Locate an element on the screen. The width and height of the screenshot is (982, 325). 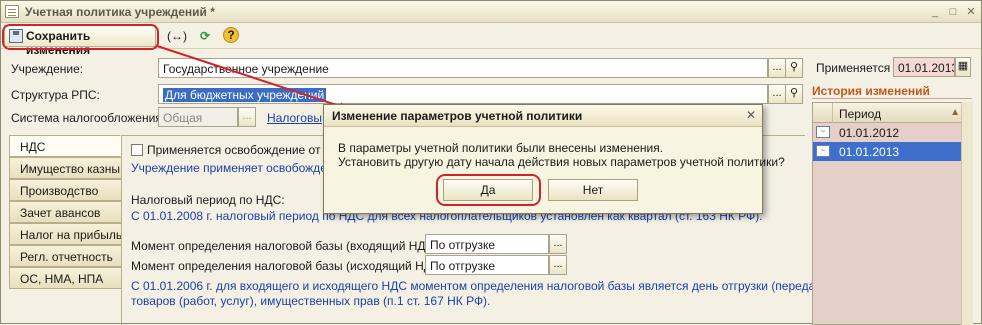
tax-link: Налоговы is located at coordinates (294, 118).